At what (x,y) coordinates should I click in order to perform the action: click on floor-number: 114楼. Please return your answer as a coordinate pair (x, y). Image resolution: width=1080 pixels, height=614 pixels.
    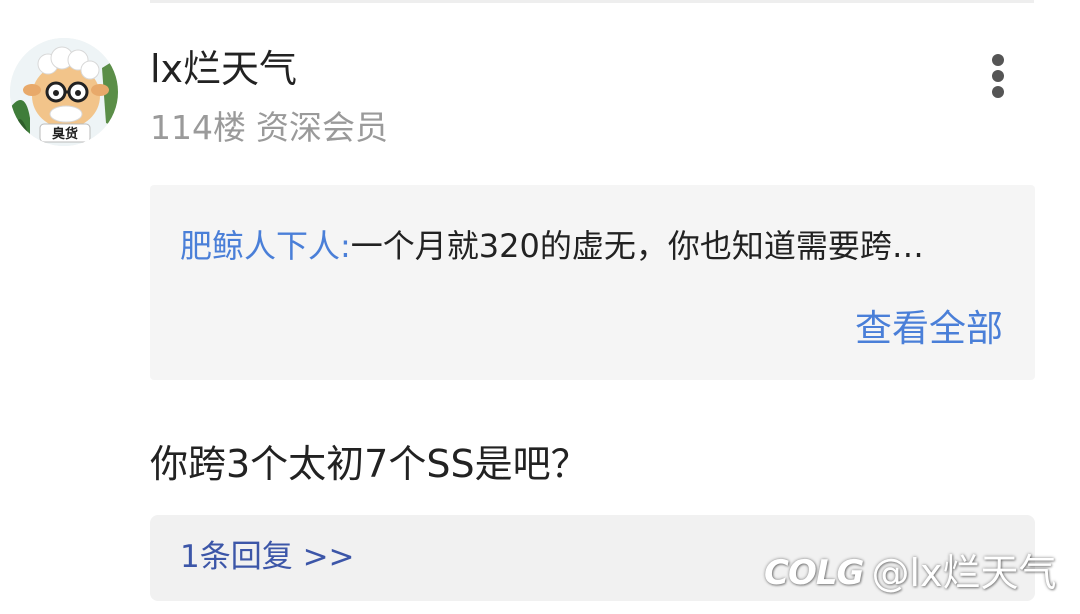
    Looking at the image, I should click on (198, 127).